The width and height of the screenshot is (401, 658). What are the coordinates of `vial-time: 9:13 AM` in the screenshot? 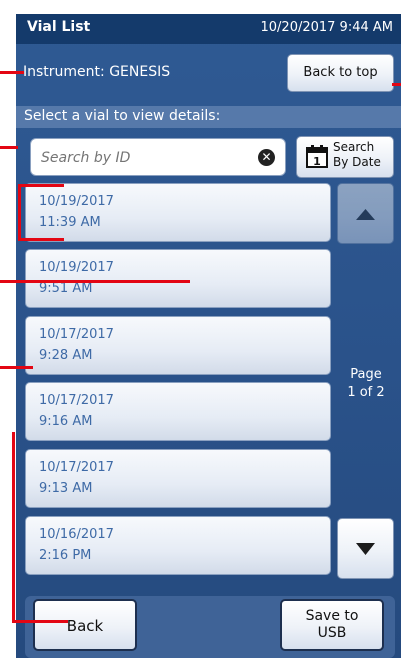 It's located at (66, 488).